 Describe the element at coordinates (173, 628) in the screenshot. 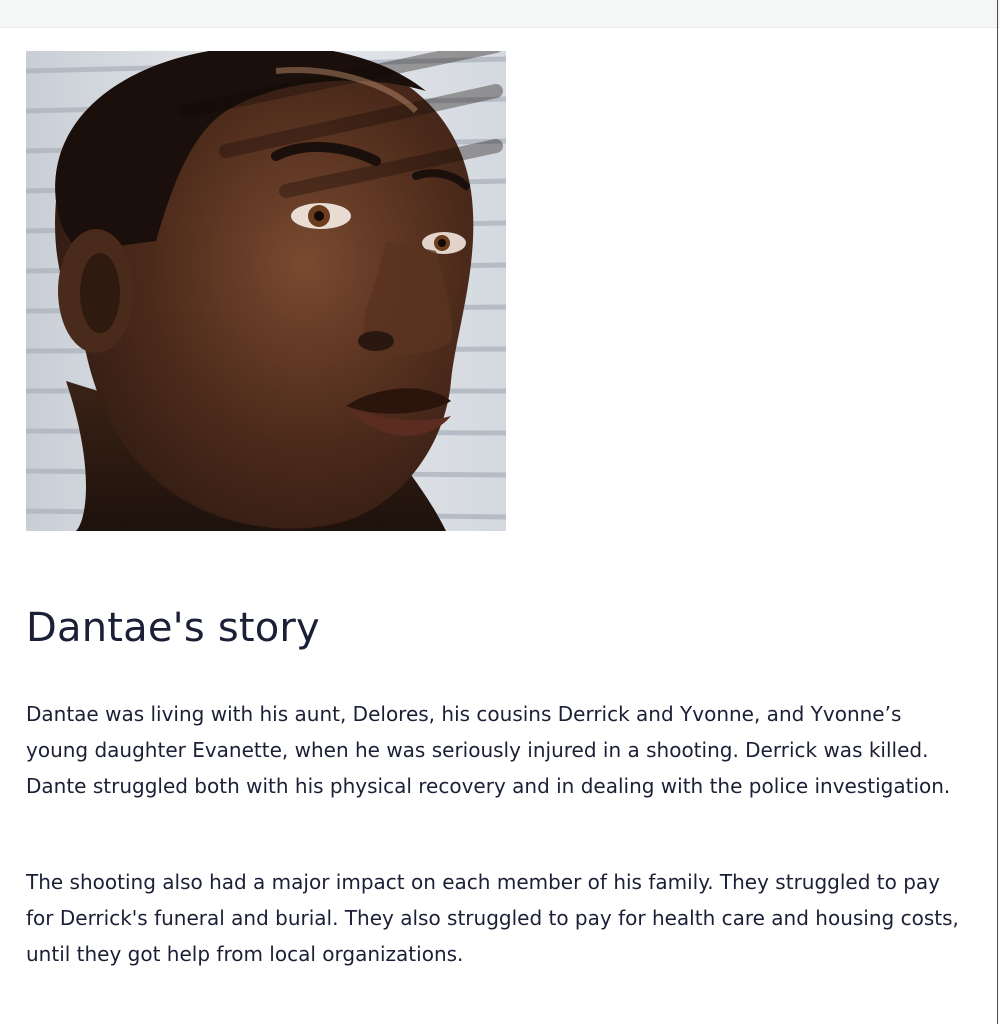

I see `story-title: Dantae's story` at that location.